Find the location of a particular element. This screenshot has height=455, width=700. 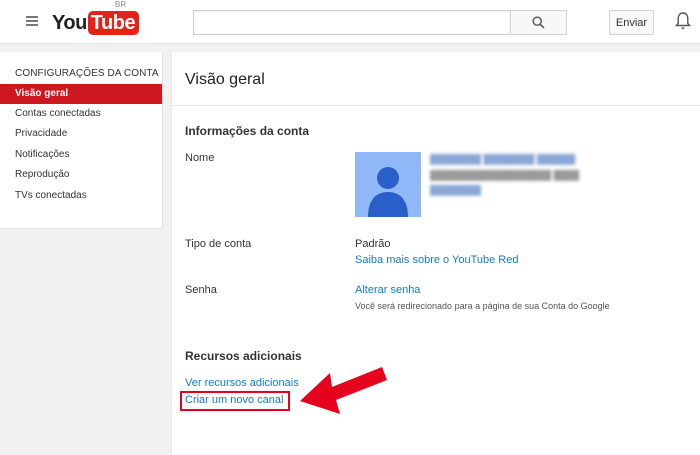

default-avatar-icon is located at coordinates (388, 192).